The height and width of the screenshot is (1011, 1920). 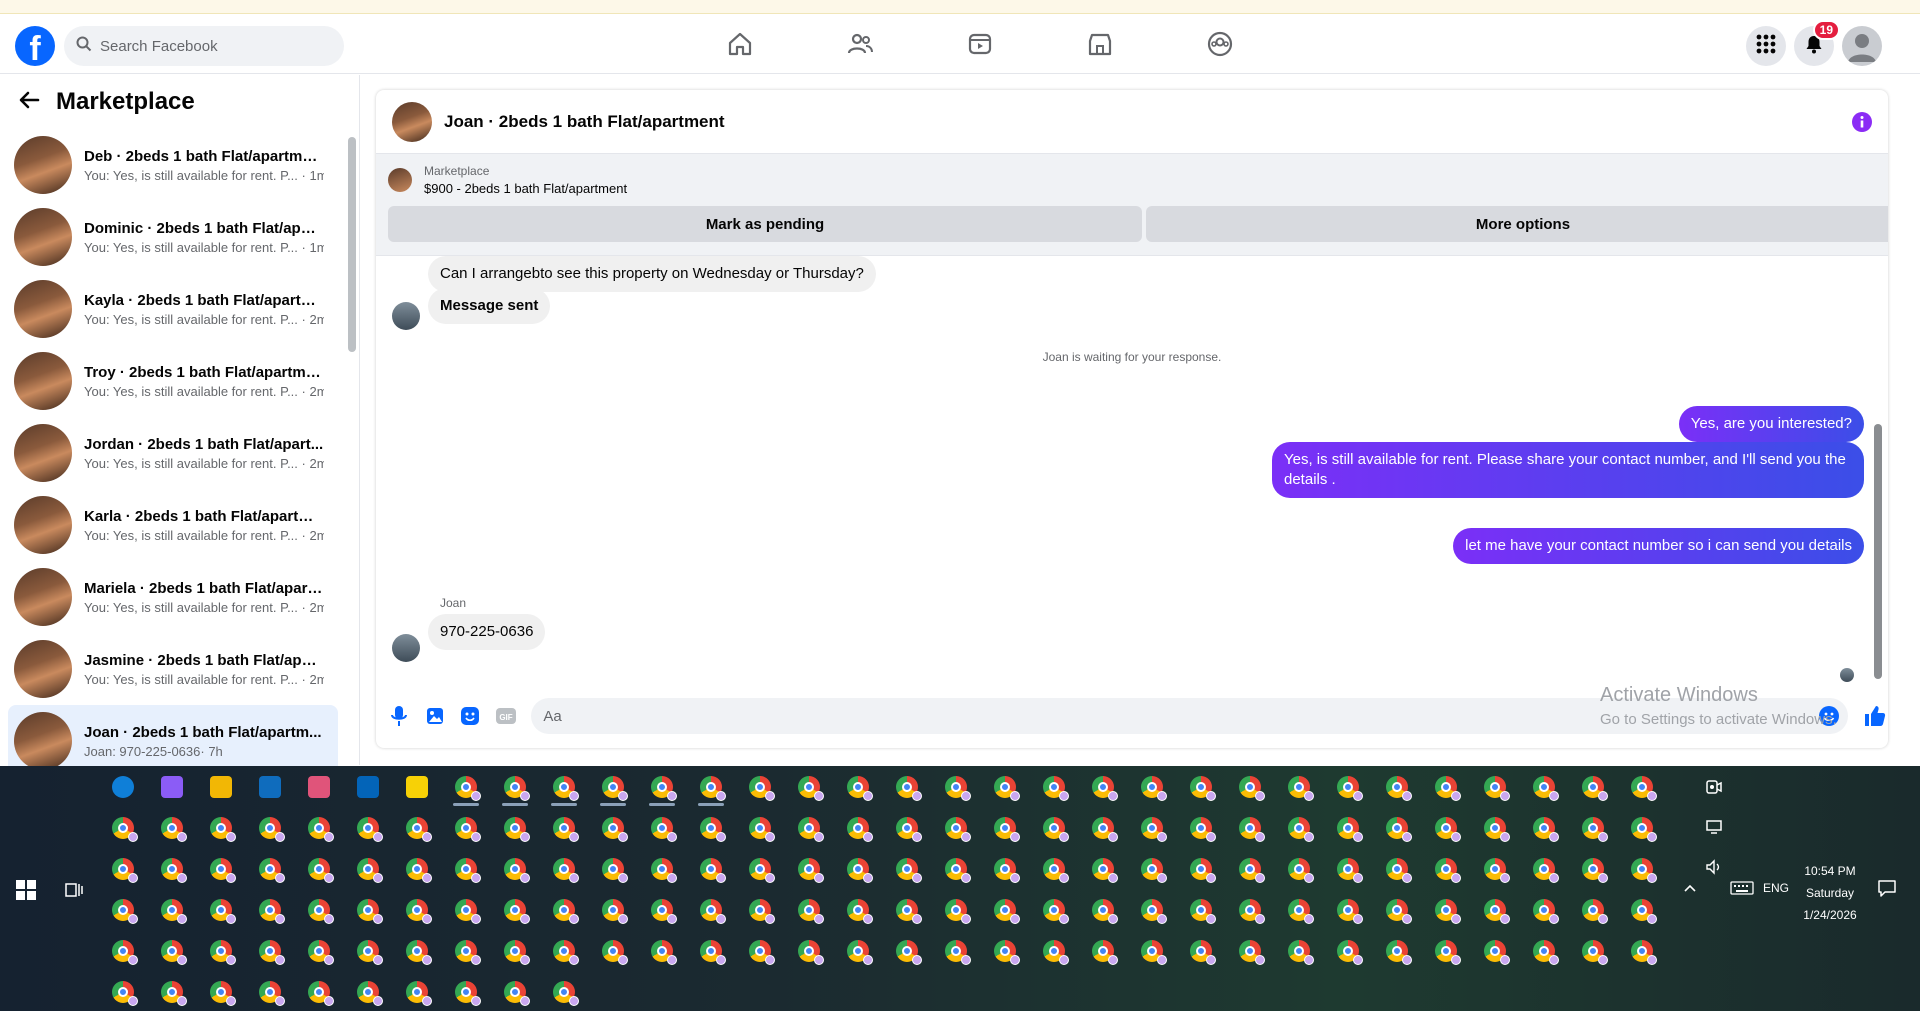 I want to click on menu-grid-button, so click(x=1766, y=46).